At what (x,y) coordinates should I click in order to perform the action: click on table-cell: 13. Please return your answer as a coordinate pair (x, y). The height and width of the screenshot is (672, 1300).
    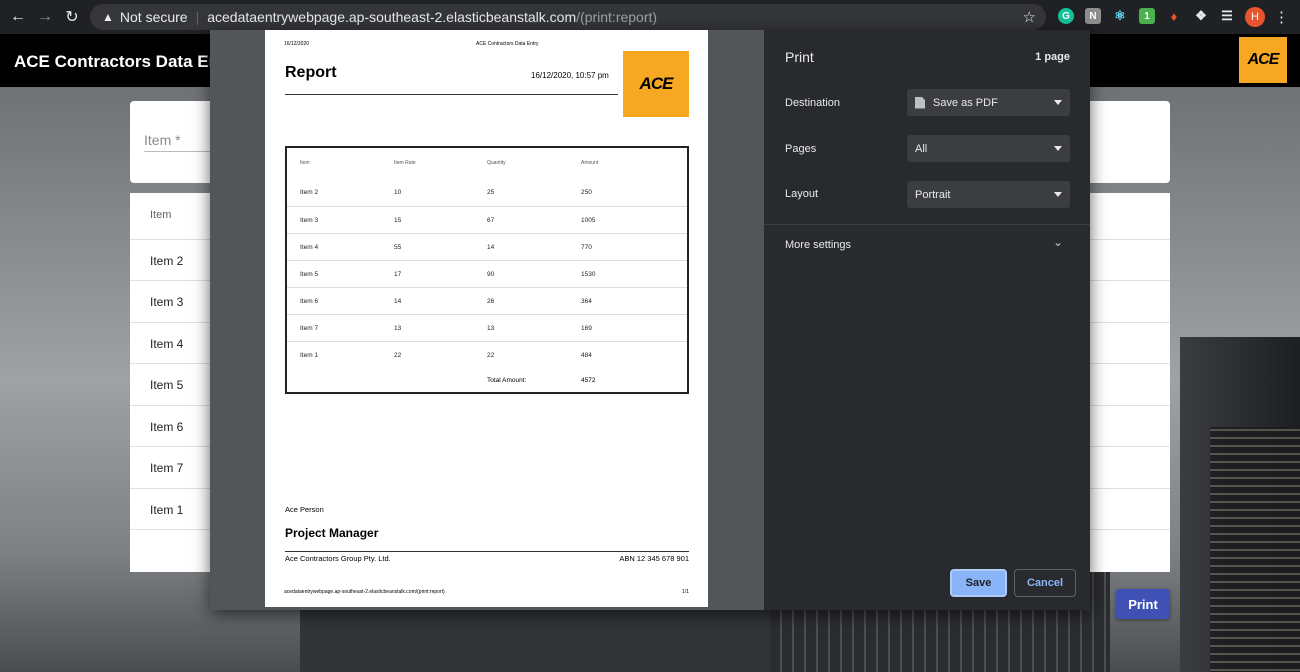
    Looking at the image, I should click on (398, 328).